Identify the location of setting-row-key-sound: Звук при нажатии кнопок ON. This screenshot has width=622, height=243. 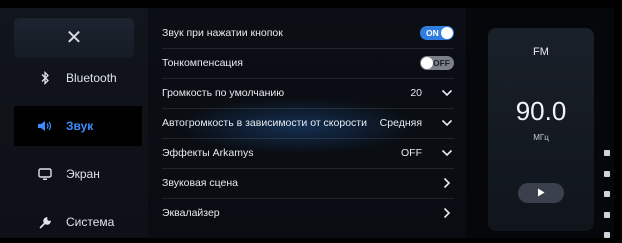
(308, 33).